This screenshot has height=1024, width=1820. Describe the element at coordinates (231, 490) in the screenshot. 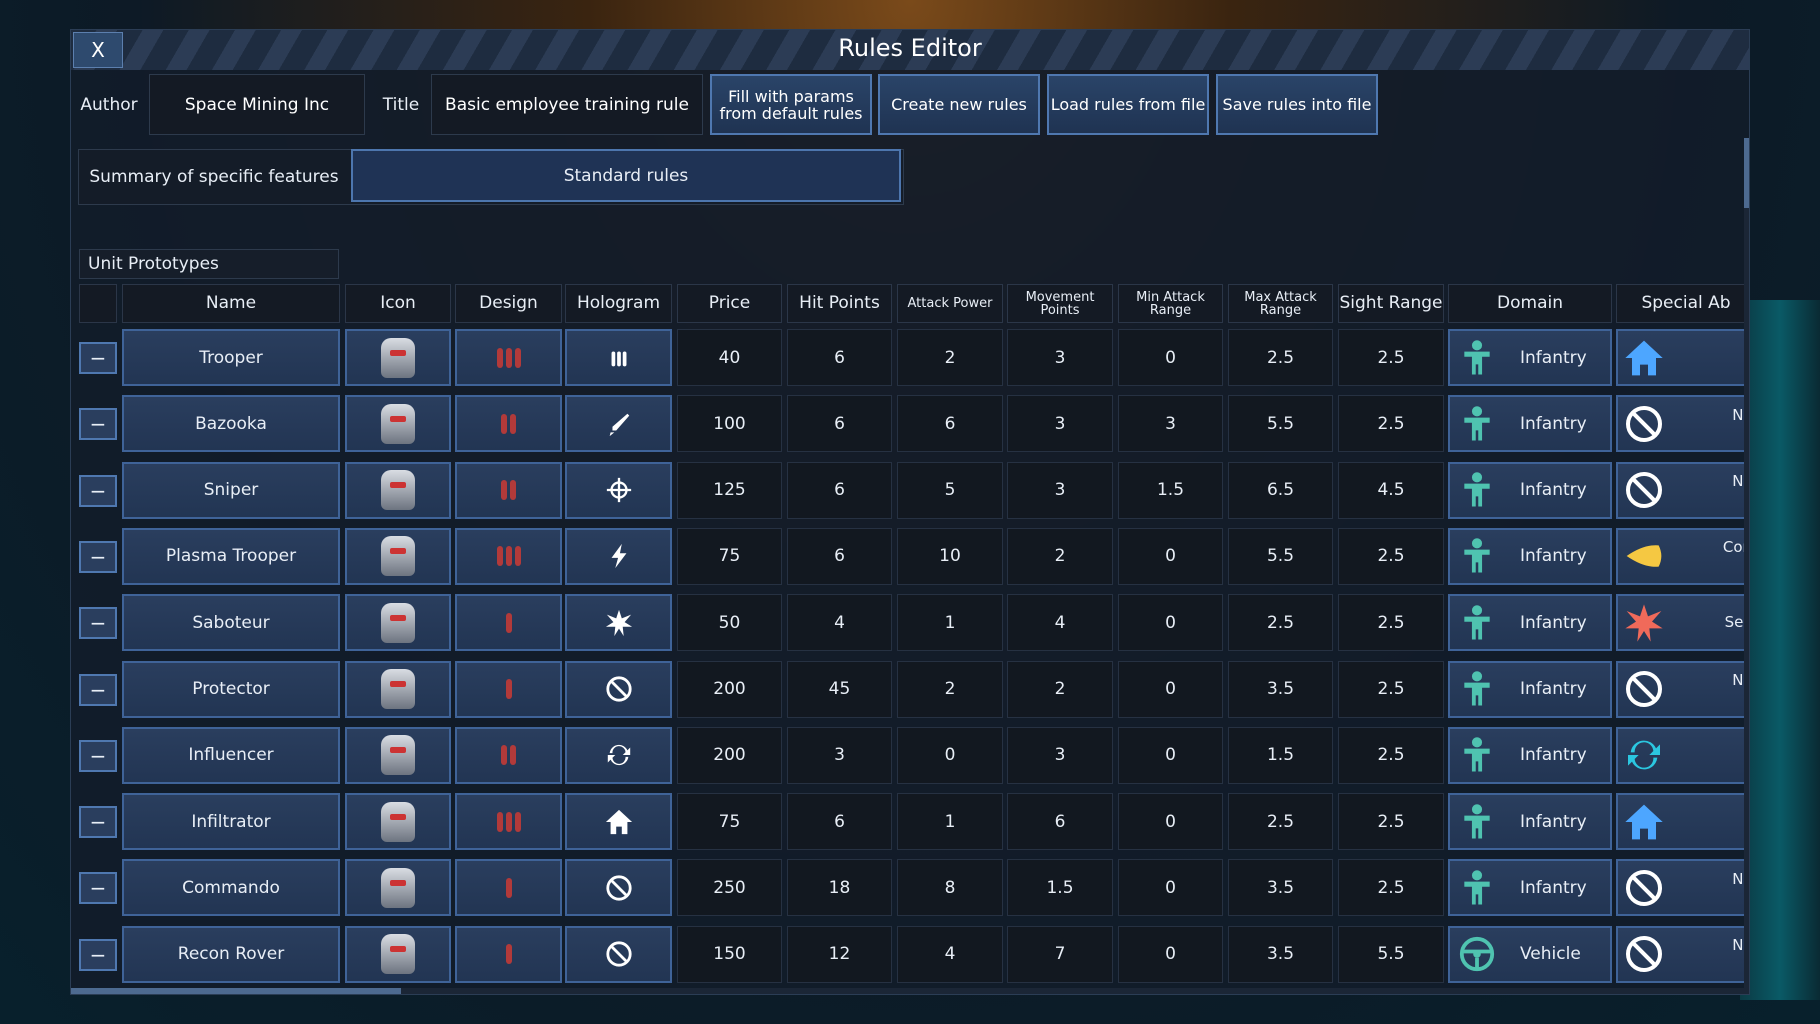

I see `unit-name-field: Sniper` at that location.